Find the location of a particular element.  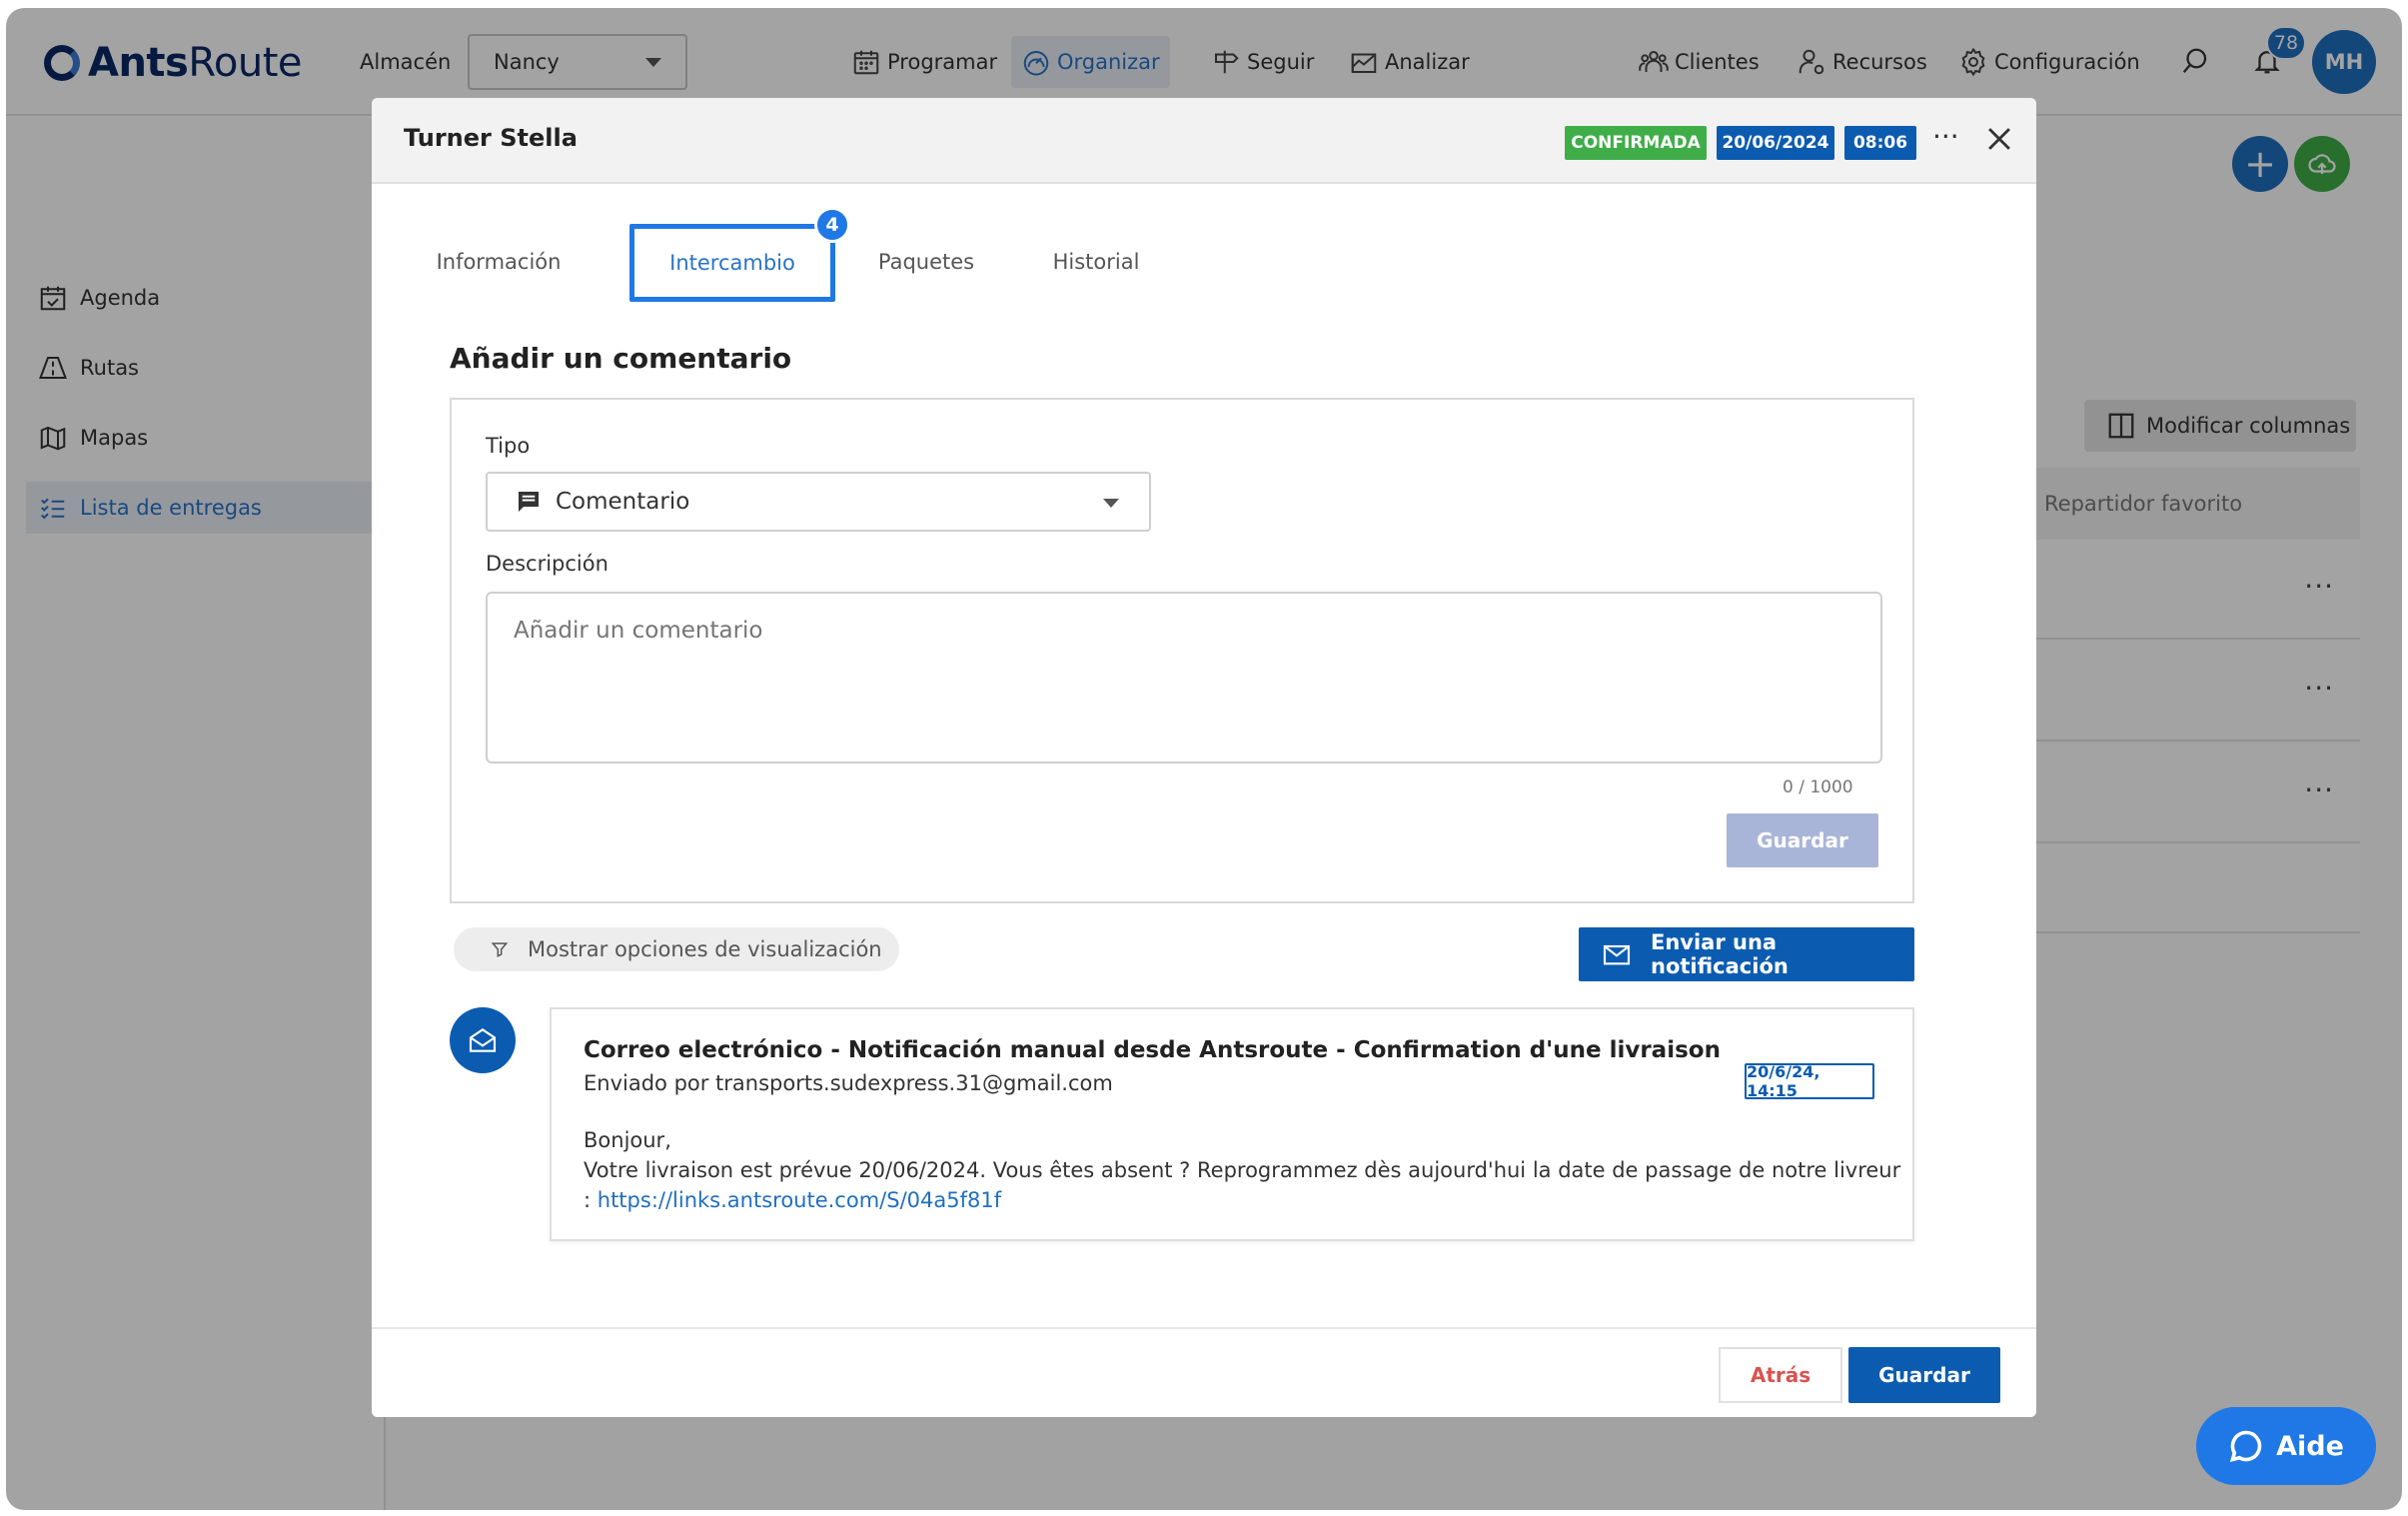

send-notification-label: Enviar una notificación is located at coordinates (1720, 954).